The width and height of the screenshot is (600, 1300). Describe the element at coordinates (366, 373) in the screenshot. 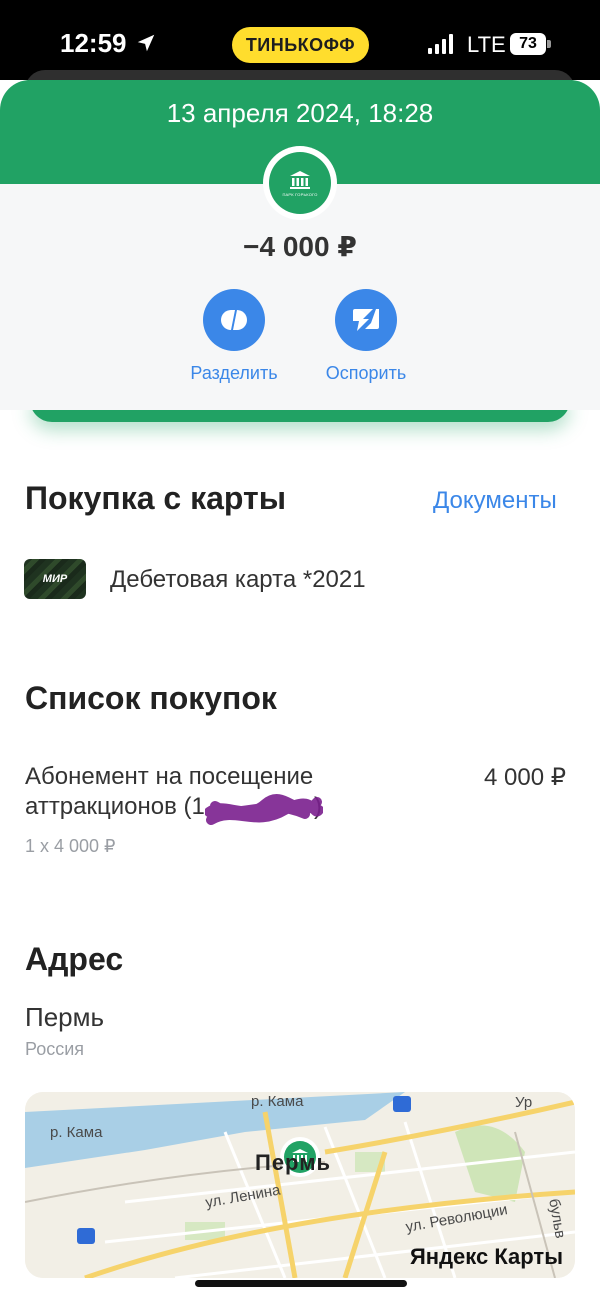

I see `dispute-label: Оспорить` at that location.